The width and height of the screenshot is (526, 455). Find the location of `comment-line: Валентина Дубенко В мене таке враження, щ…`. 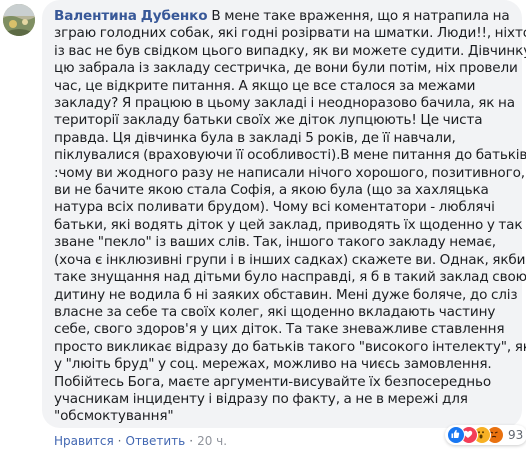

comment-line: Валентина Дубенко В мене таке враження, щ… is located at coordinates (284, 16).